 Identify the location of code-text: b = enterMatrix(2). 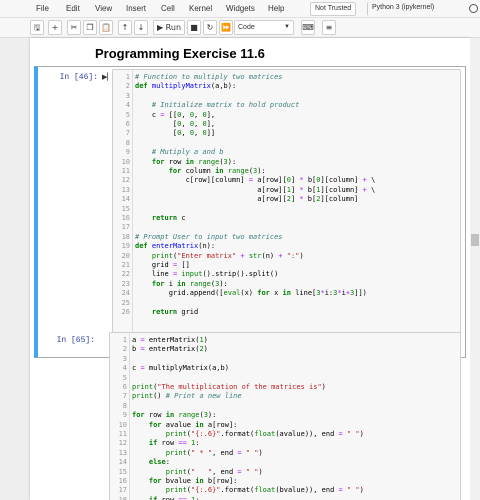
(170, 349).